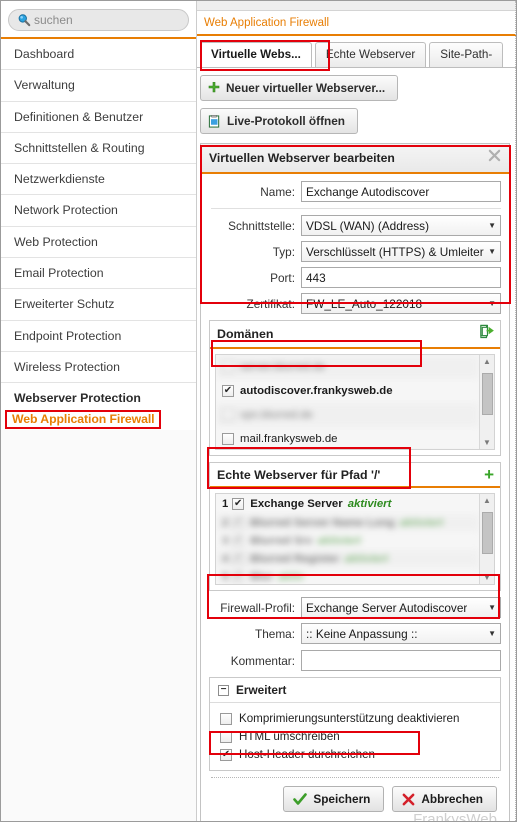  Describe the element at coordinates (98, 55) in the screenshot. I see `sidebar-item-dashboard: Dashboard` at that location.